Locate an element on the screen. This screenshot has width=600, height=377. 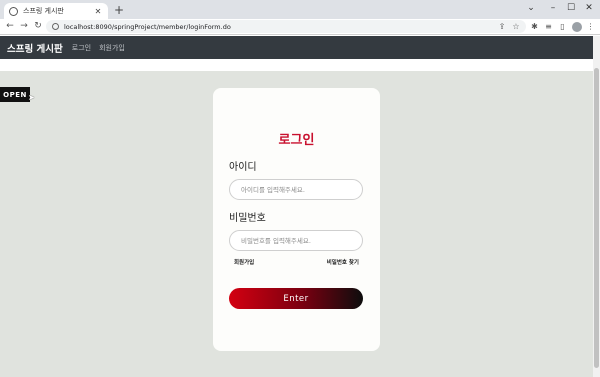
extensions-icon: ✱ is located at coordinates (534, 27).